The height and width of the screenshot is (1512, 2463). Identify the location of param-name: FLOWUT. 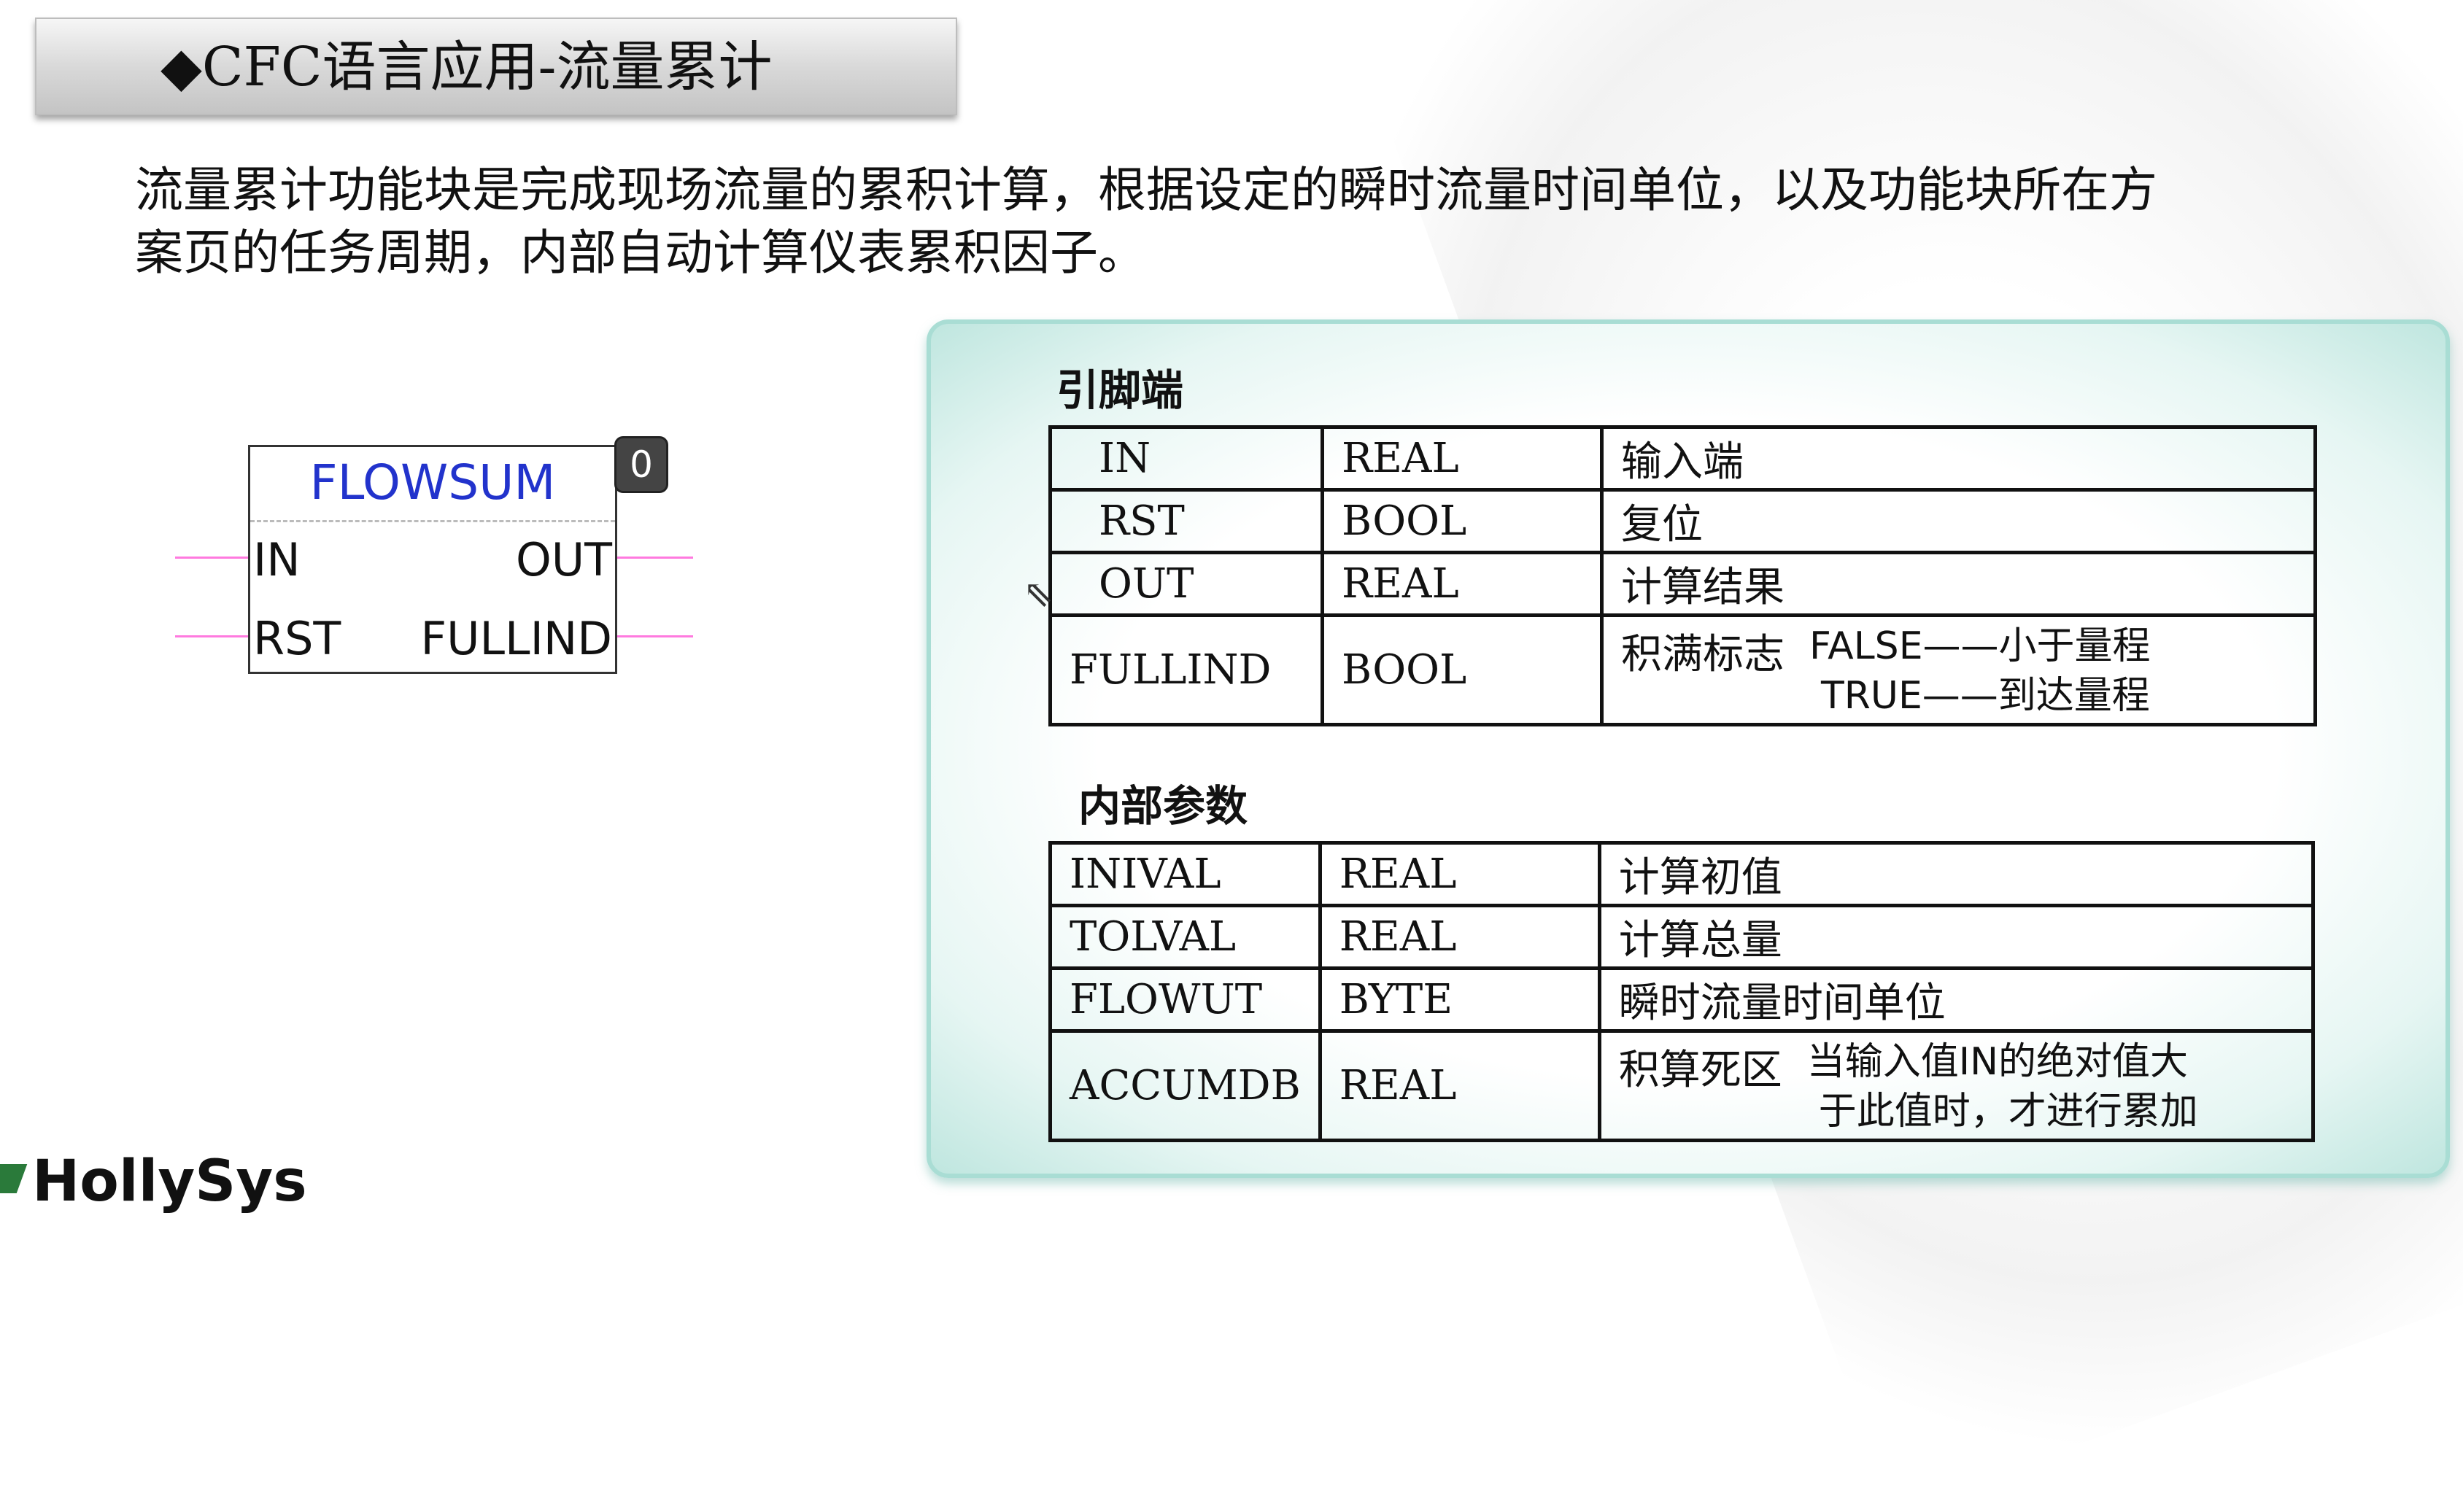
(1185, 999).